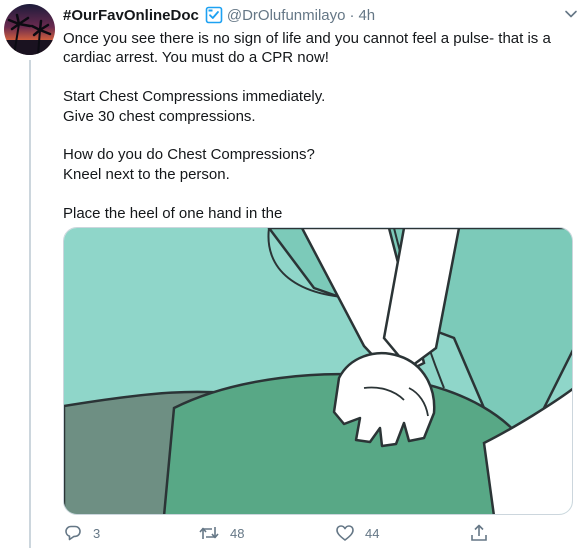  I want to click on share-button, so click(479, 533).